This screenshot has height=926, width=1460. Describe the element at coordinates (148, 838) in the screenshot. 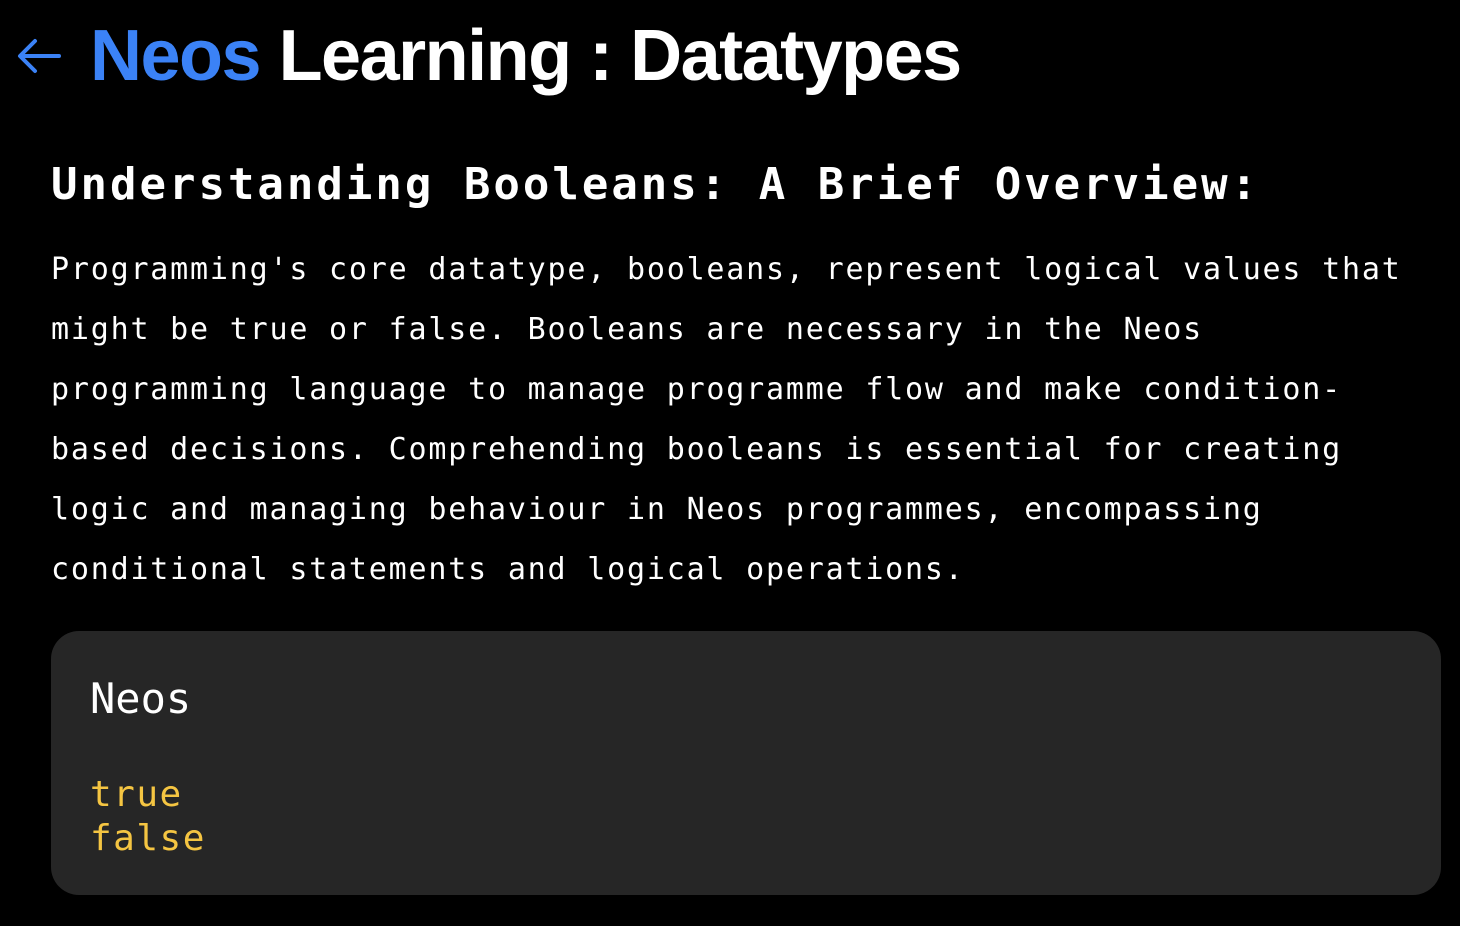

I see `code-line: false` at that location.